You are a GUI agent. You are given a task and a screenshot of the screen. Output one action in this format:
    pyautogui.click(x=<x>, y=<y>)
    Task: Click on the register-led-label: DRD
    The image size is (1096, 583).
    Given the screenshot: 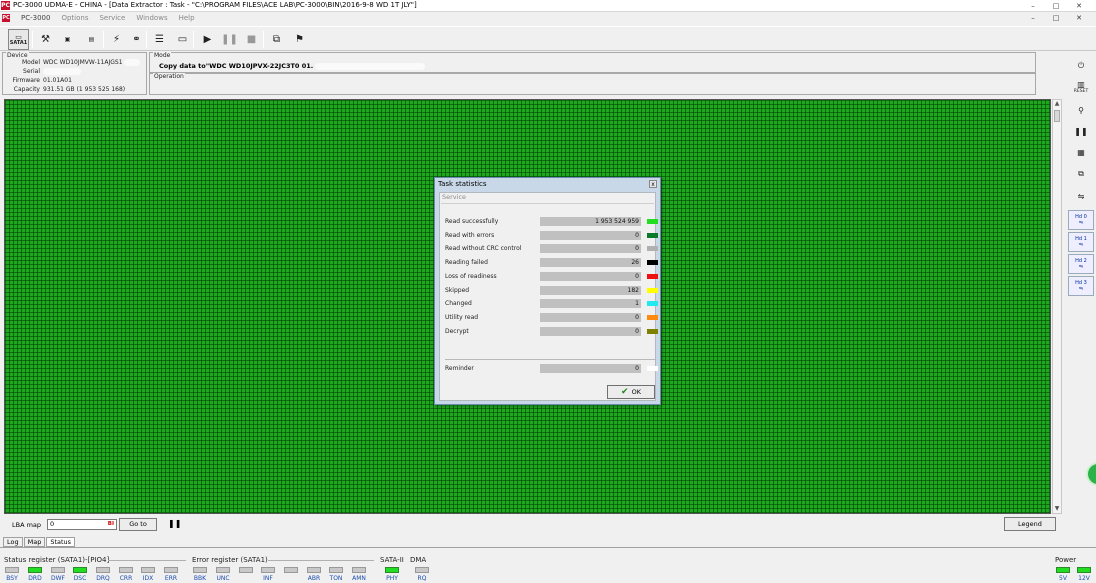 What is the action you would take?
    pyautogui.click(x=35, y=578)
    